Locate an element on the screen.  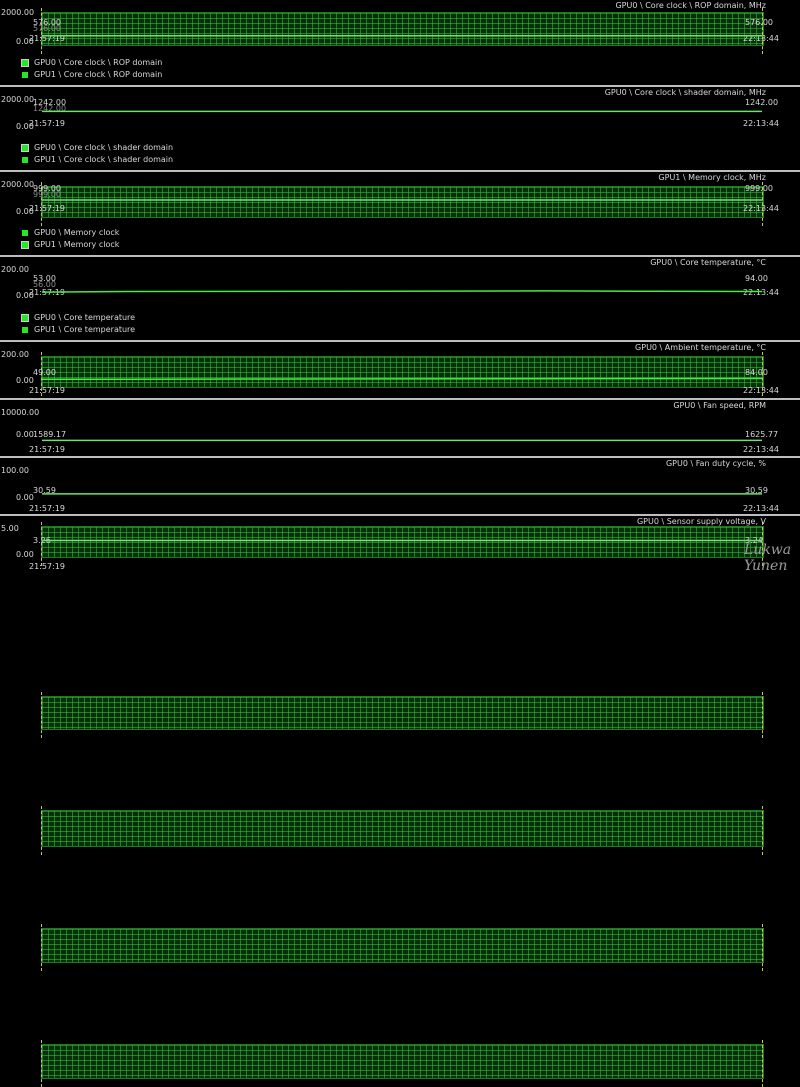
y-axis-max: 10000.00 is located at coordinates (20, 412).